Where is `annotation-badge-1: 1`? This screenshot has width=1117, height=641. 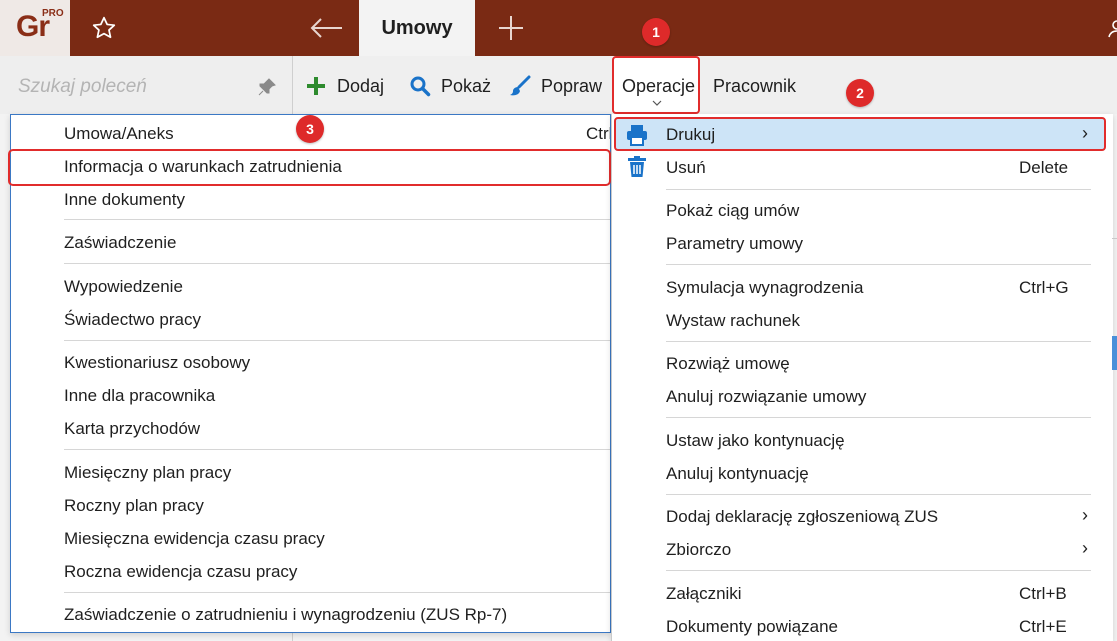 annotation-badge-1: 1 is located at coordinates (656, 32).